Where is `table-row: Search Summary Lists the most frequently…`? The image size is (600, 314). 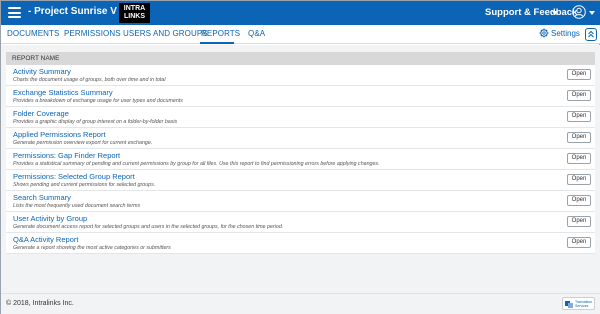 table-row: Search Summary Lists the most frequently… is located at coordinates (300, 201).